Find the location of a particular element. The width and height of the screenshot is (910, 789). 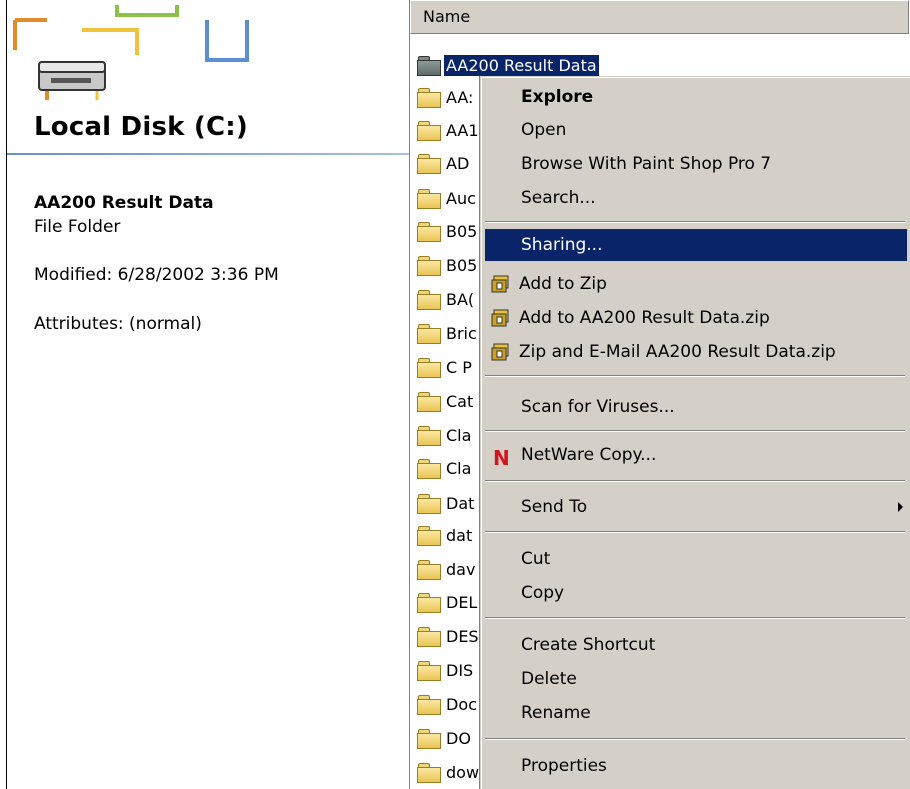

menu-item-cut: Cut is located at coordinates (696, 559).